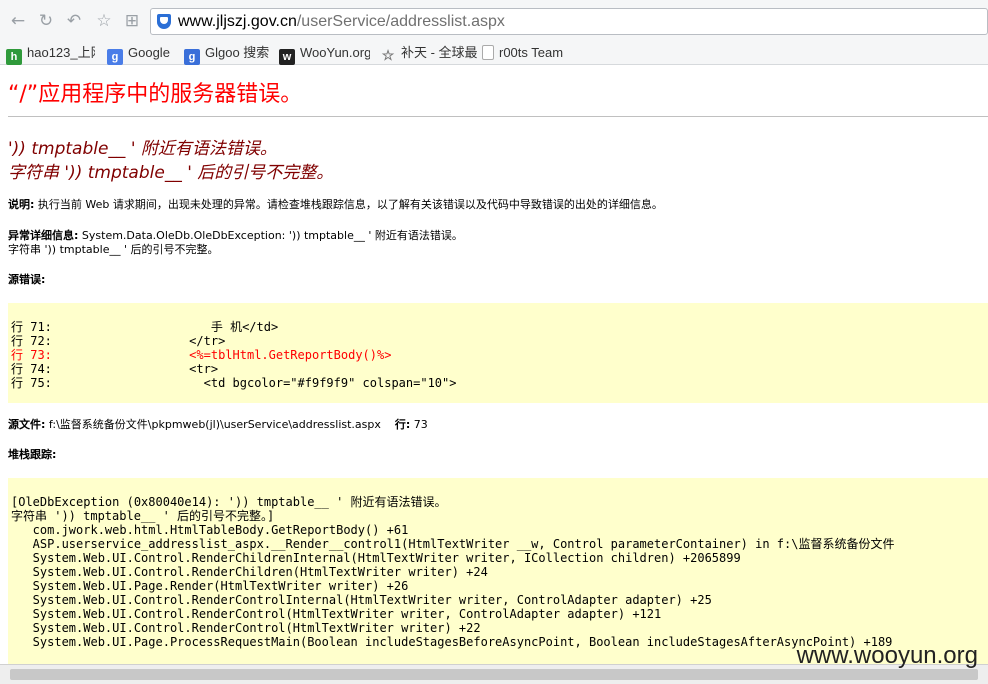  I want to click on exception-details-line2: 字符串 ')) tmptable__ ' 后的引号不完整。, so click(113, 249).